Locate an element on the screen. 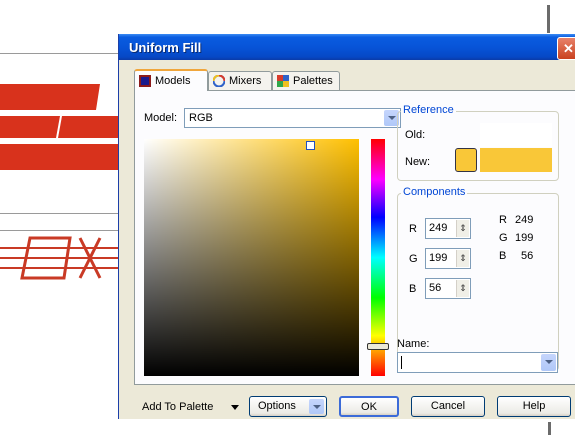  model-select: RGB is located at coordinates (292, 118).